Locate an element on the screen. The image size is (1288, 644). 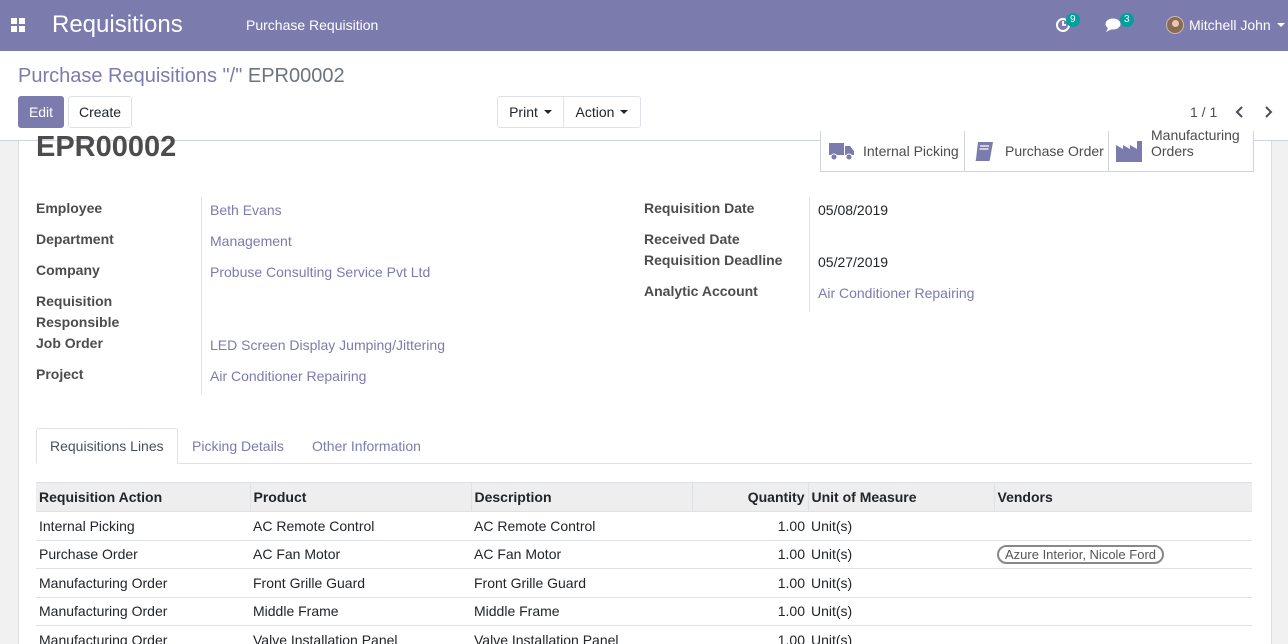
book-icon is located at coordinates (984, 151).